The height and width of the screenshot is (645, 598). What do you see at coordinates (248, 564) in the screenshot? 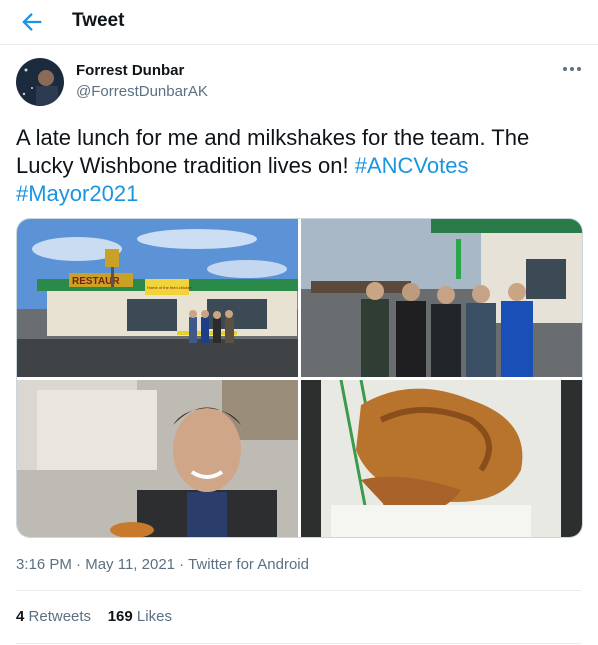
I see `tweet-client: Twitter for Android` at bounding box center [248, 564].